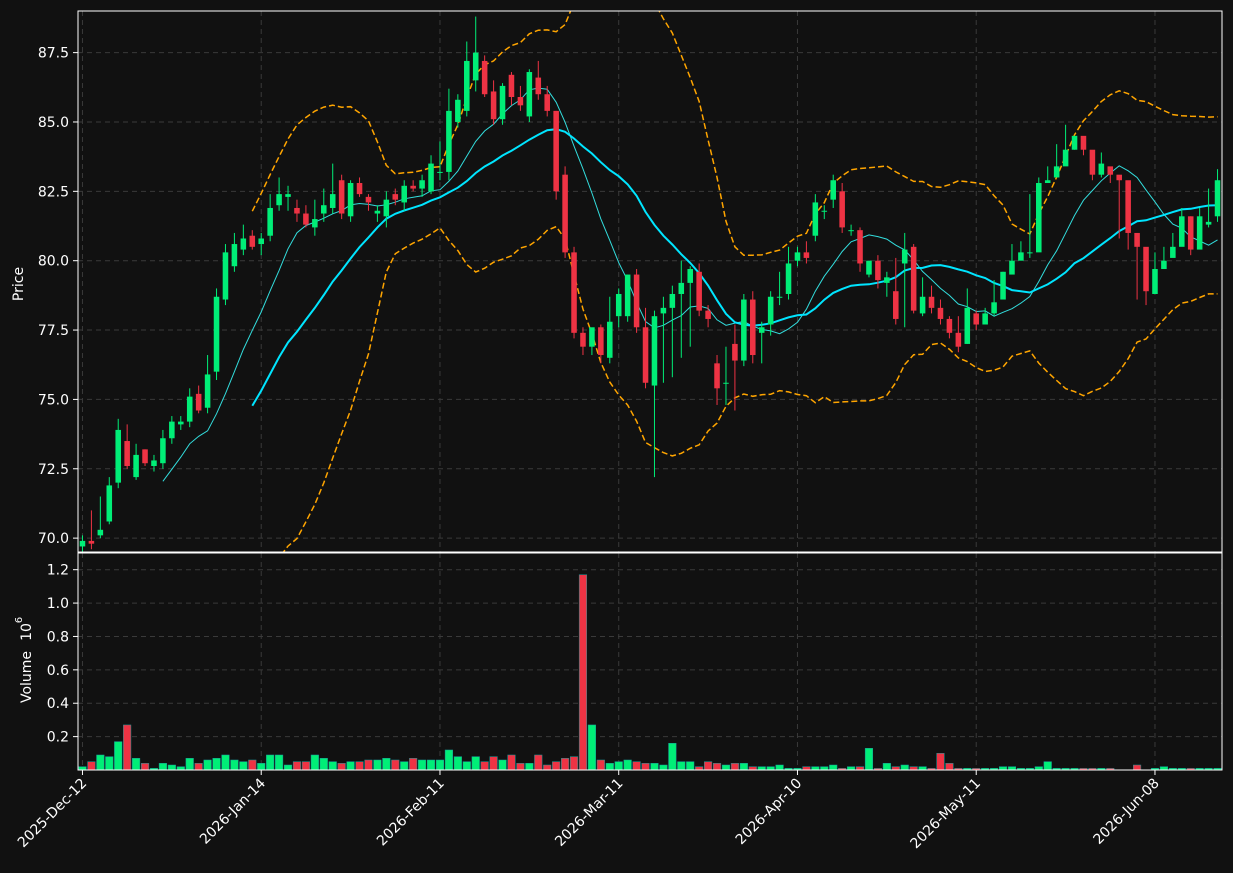  Describe the element at coordinates (53, 54) in the screenshot. I see `price-tick-label: 87.5` at that location.